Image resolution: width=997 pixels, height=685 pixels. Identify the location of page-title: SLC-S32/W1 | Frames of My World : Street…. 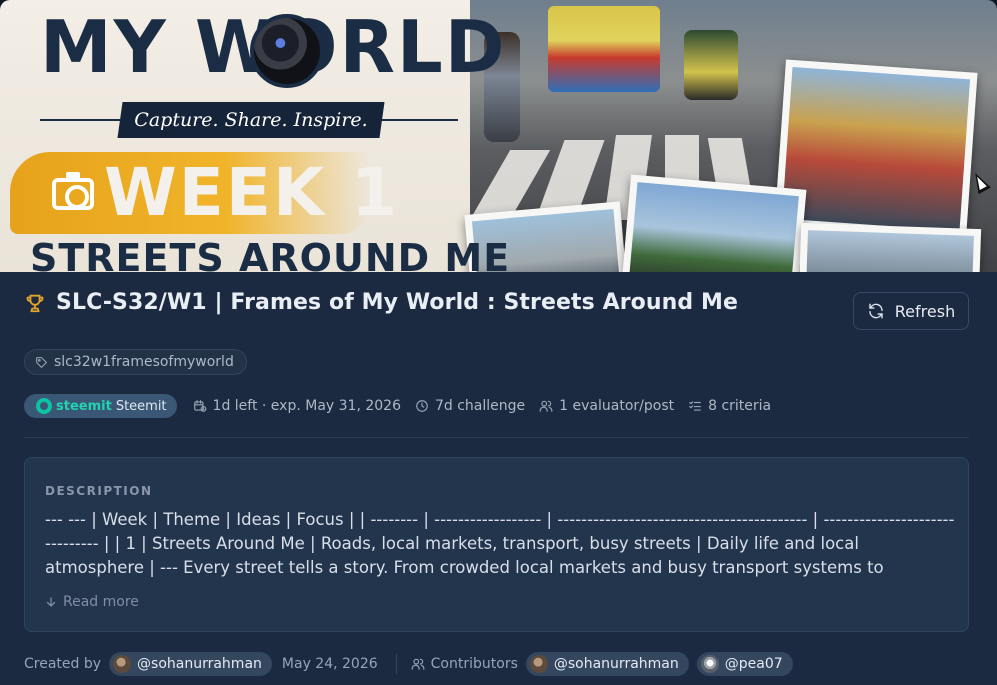
(397, 302).